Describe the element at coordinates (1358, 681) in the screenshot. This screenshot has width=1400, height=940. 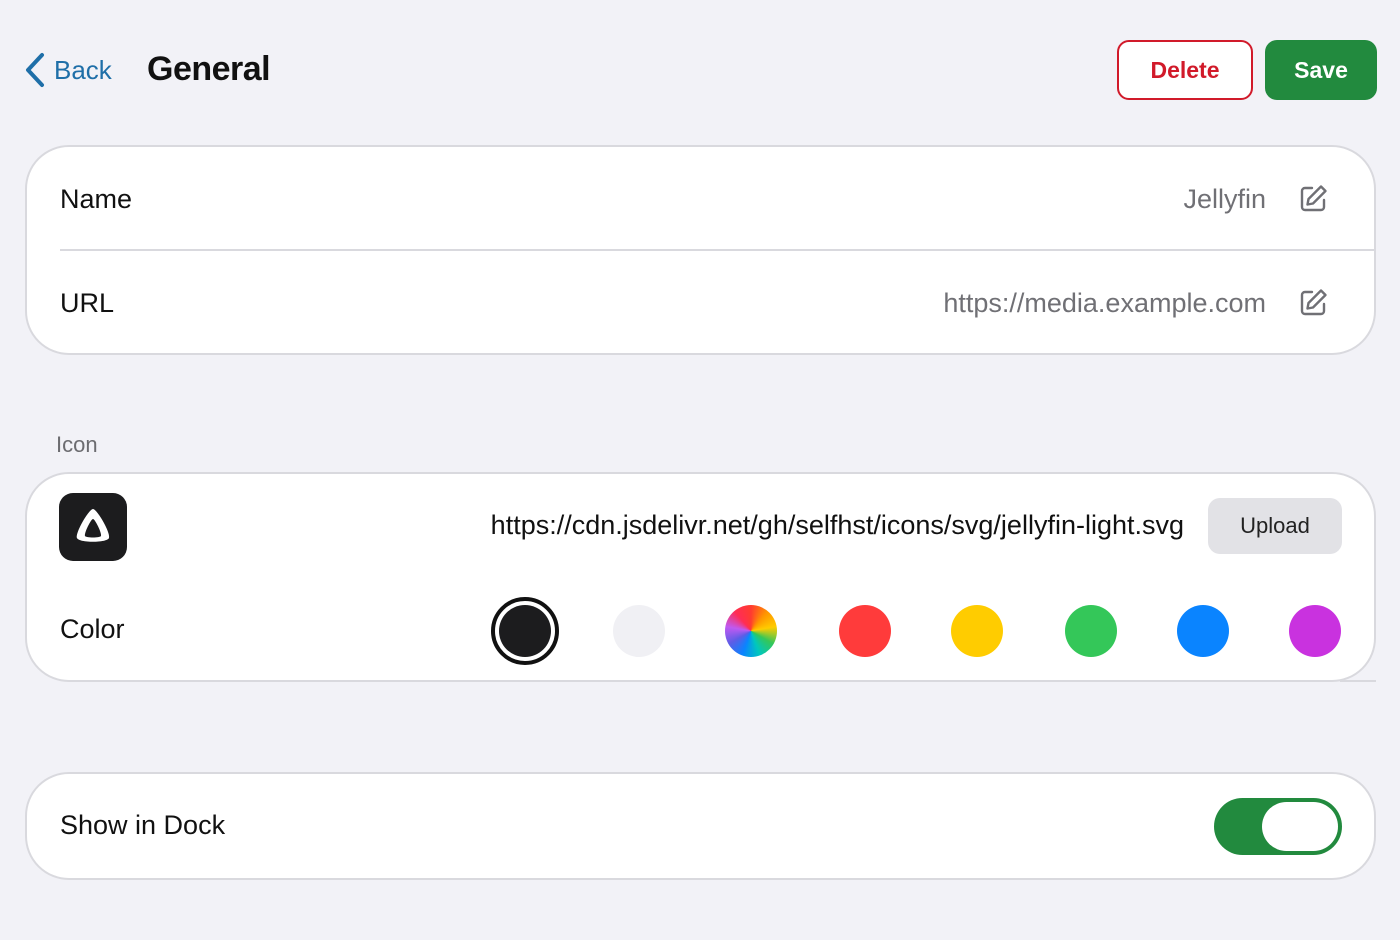
I see `divider` at that location.